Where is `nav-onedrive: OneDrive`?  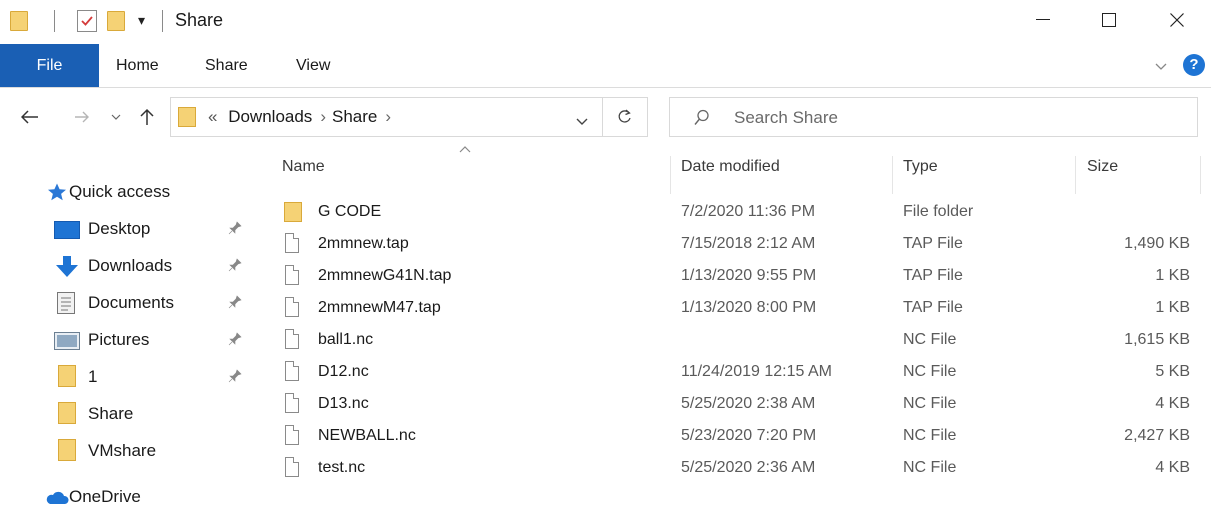 nav-onedrive: OneDrive is located at coordinates (131, 494).